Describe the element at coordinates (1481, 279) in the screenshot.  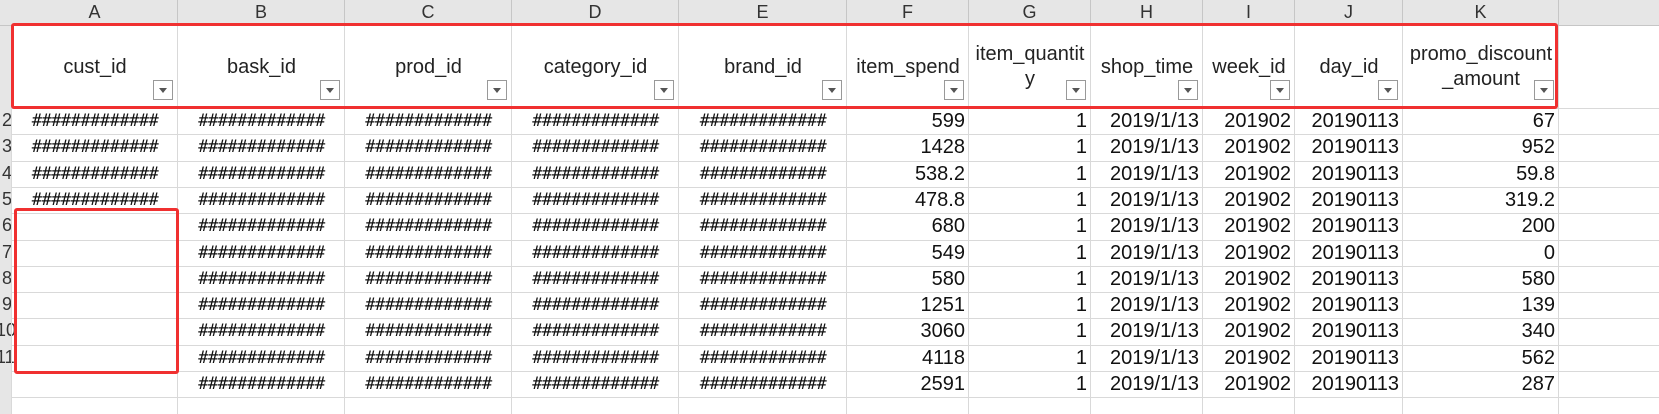
I see `cell-promo: 580` at that location.